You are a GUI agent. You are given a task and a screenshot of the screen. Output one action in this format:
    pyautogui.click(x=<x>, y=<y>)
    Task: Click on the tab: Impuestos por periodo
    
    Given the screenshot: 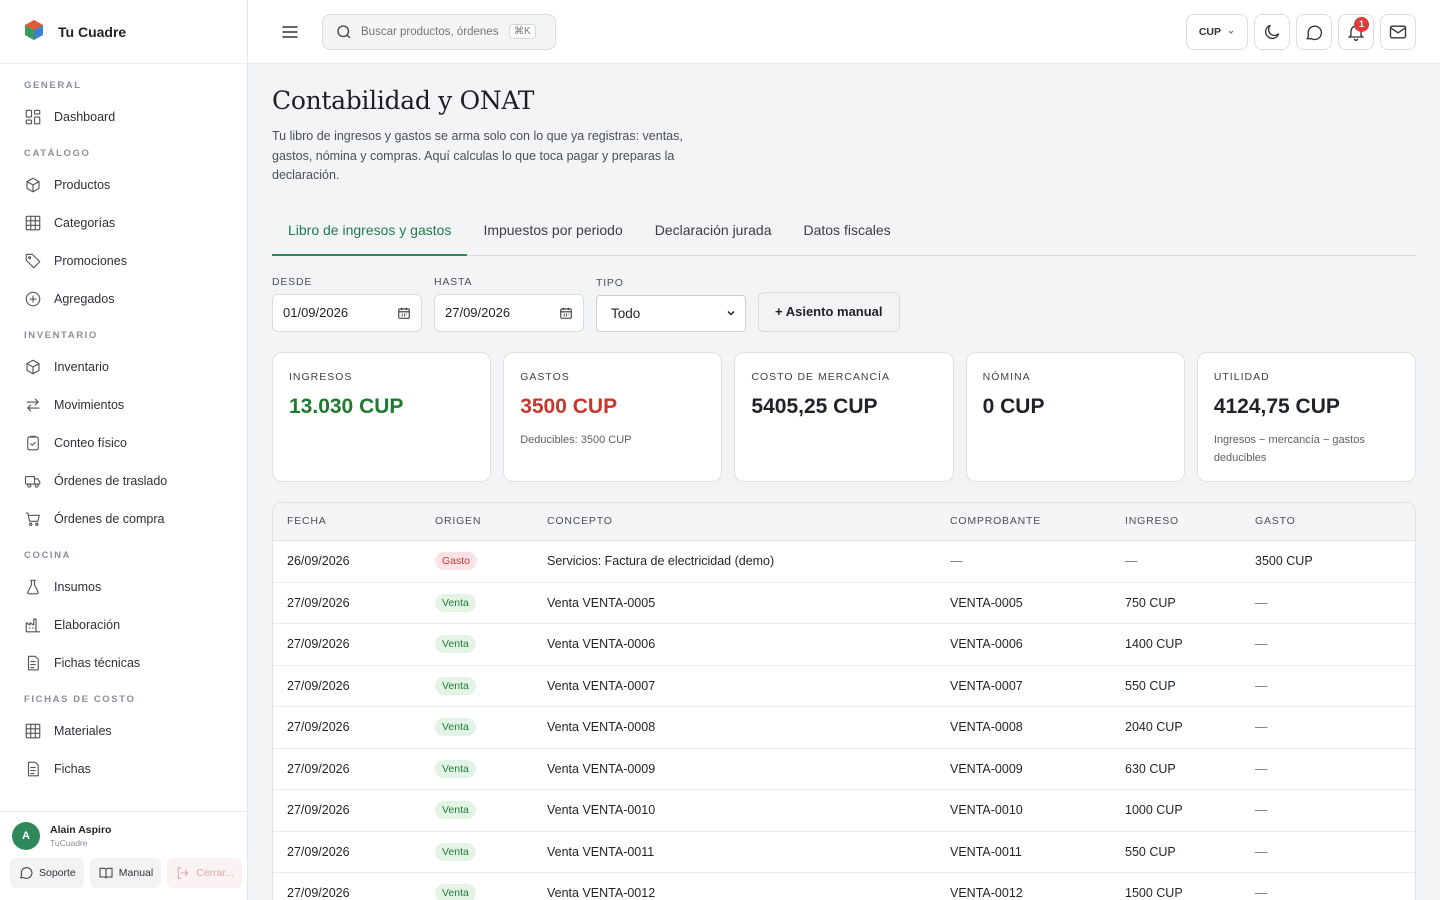 What is the action you would take?
    pyautogui.click(x=552, y=233)
    